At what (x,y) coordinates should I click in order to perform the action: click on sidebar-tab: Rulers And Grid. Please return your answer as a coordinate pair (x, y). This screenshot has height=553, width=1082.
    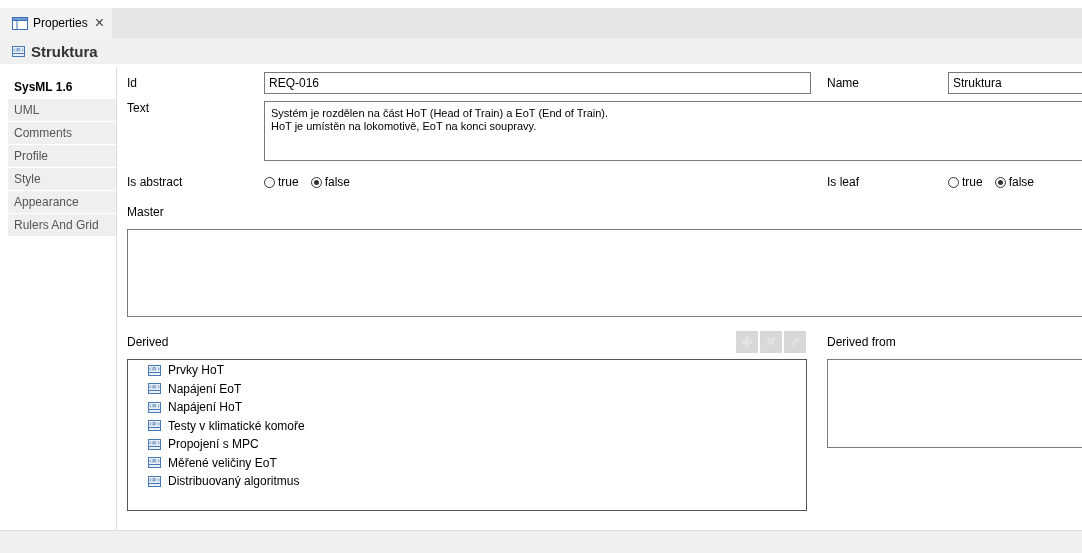
    Looking at the image, I should click on (62, 225).